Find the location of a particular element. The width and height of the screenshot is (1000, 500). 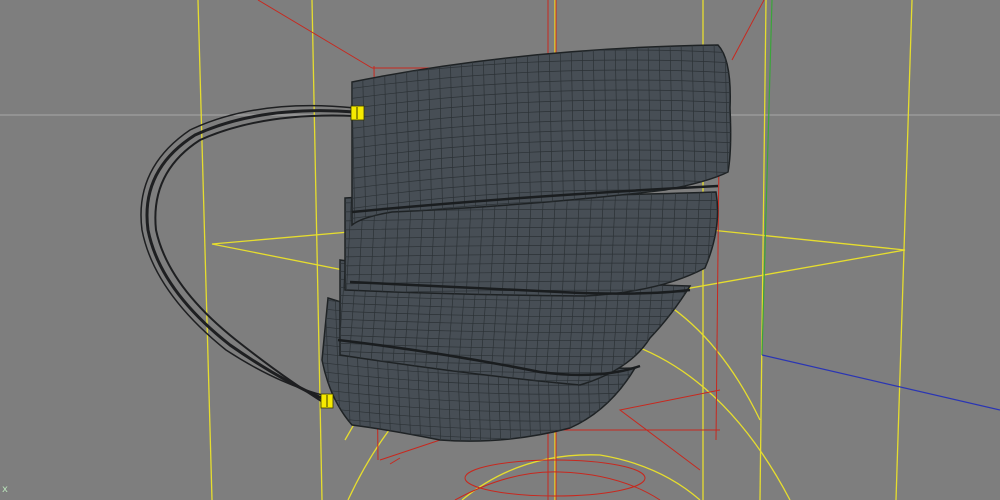

axis-blue is located at coordinates (880, 382).